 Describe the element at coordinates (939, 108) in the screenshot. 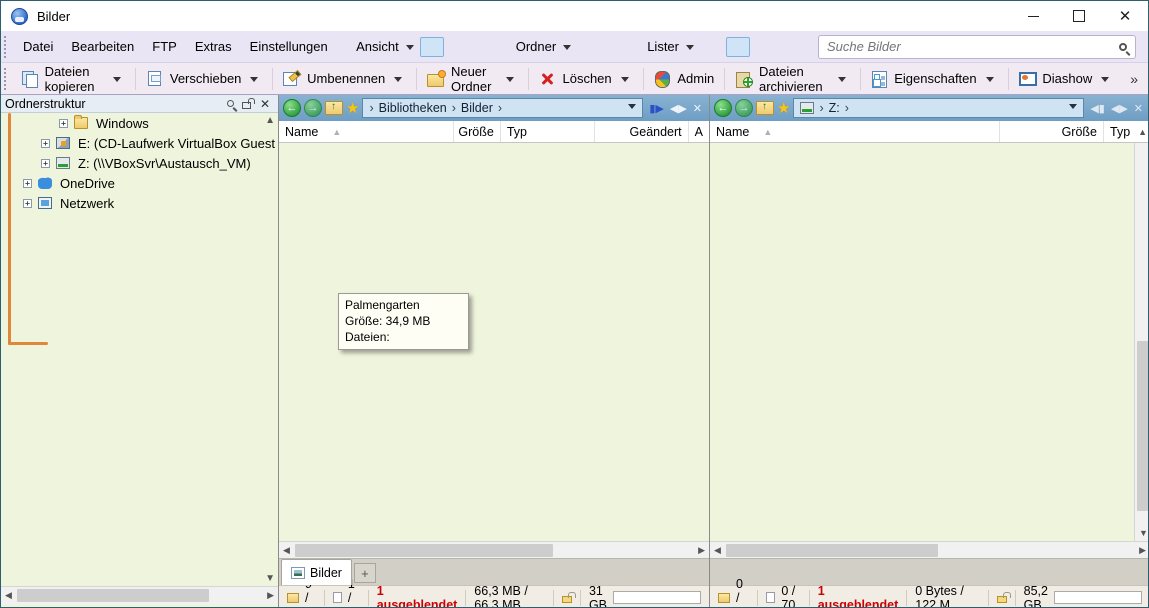

I see `right-breadcrumb: › Z: ›` at that location.